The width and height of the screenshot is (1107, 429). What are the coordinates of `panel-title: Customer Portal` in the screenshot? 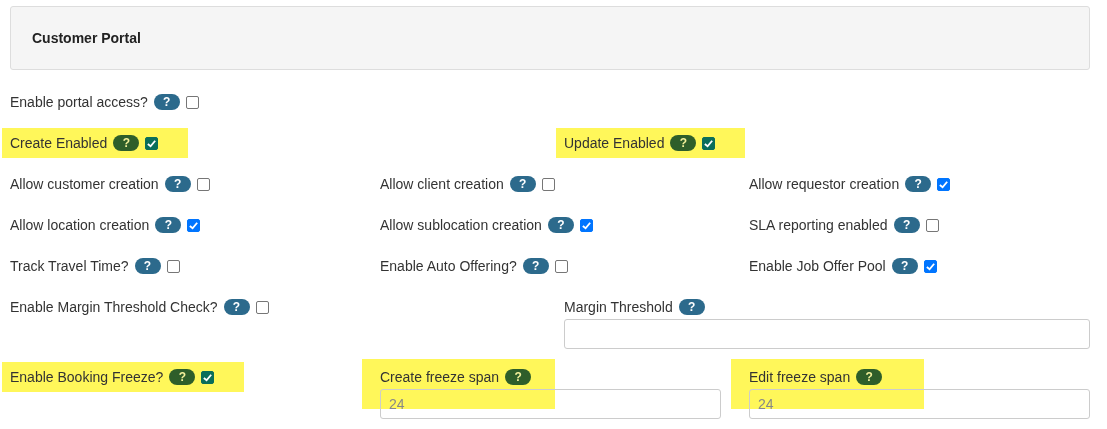 It's located at (86, 38).